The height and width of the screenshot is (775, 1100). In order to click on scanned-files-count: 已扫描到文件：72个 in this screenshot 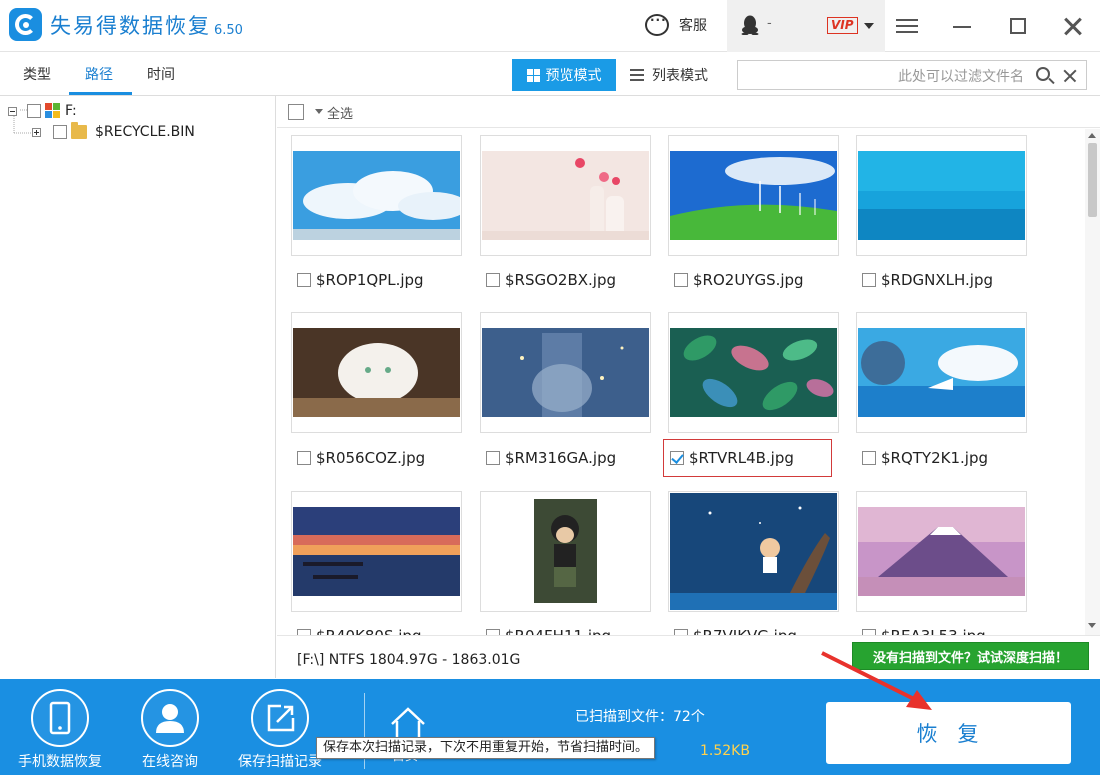, I will do `click(640, 717)`.